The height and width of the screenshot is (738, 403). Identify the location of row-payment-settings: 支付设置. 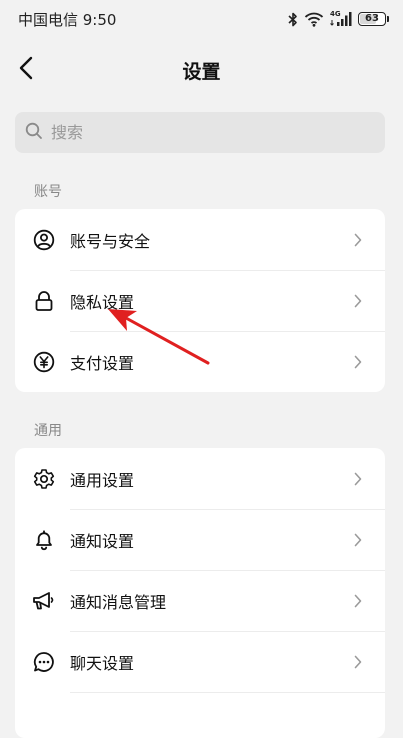
(200, 361).